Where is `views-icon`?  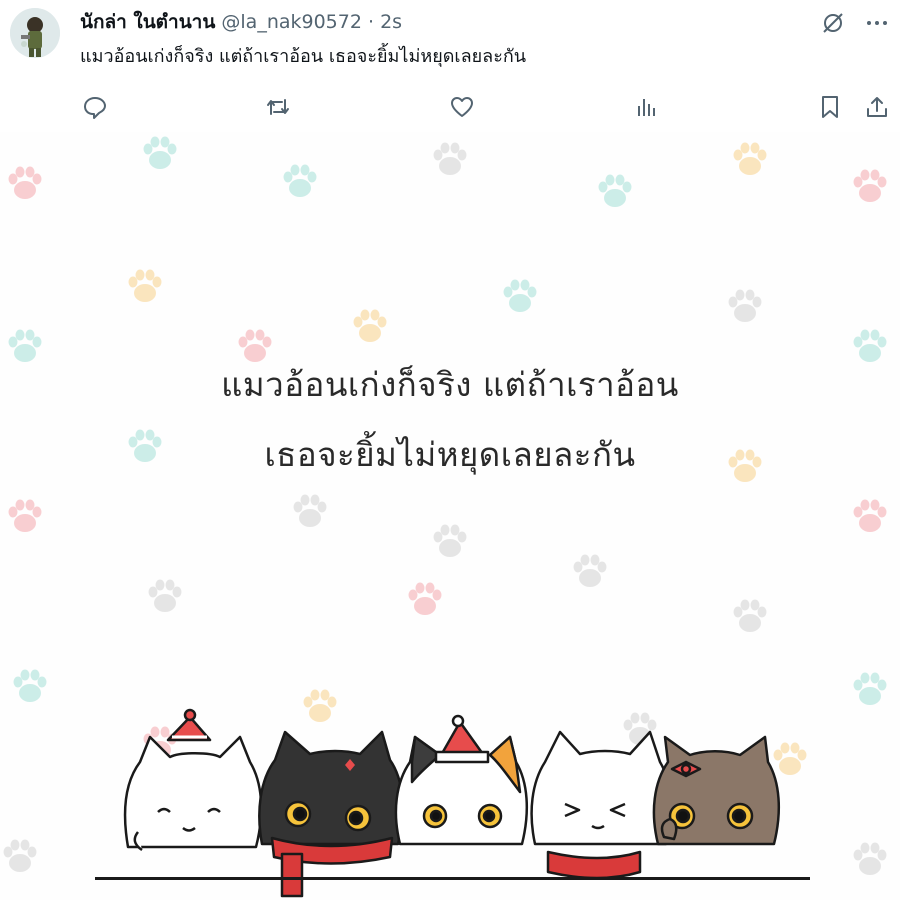 views-icon is located at coordinates (646, 107).